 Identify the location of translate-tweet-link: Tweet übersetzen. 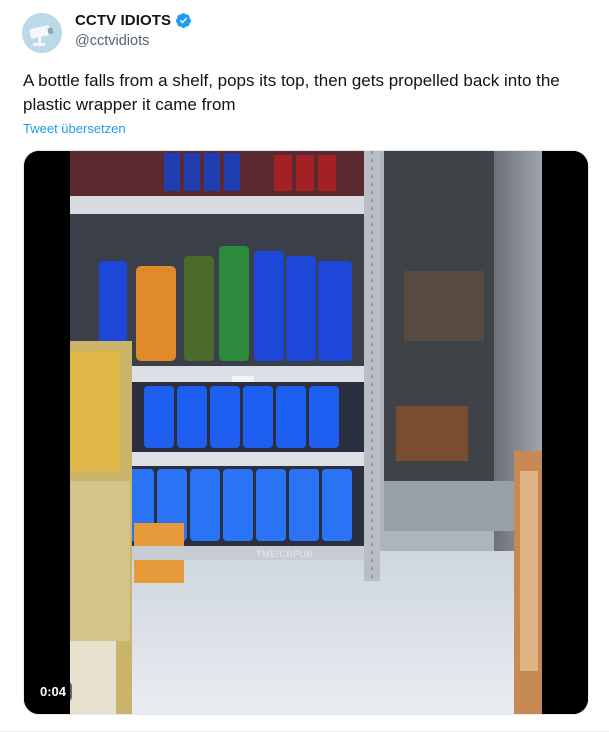
(74, 128).